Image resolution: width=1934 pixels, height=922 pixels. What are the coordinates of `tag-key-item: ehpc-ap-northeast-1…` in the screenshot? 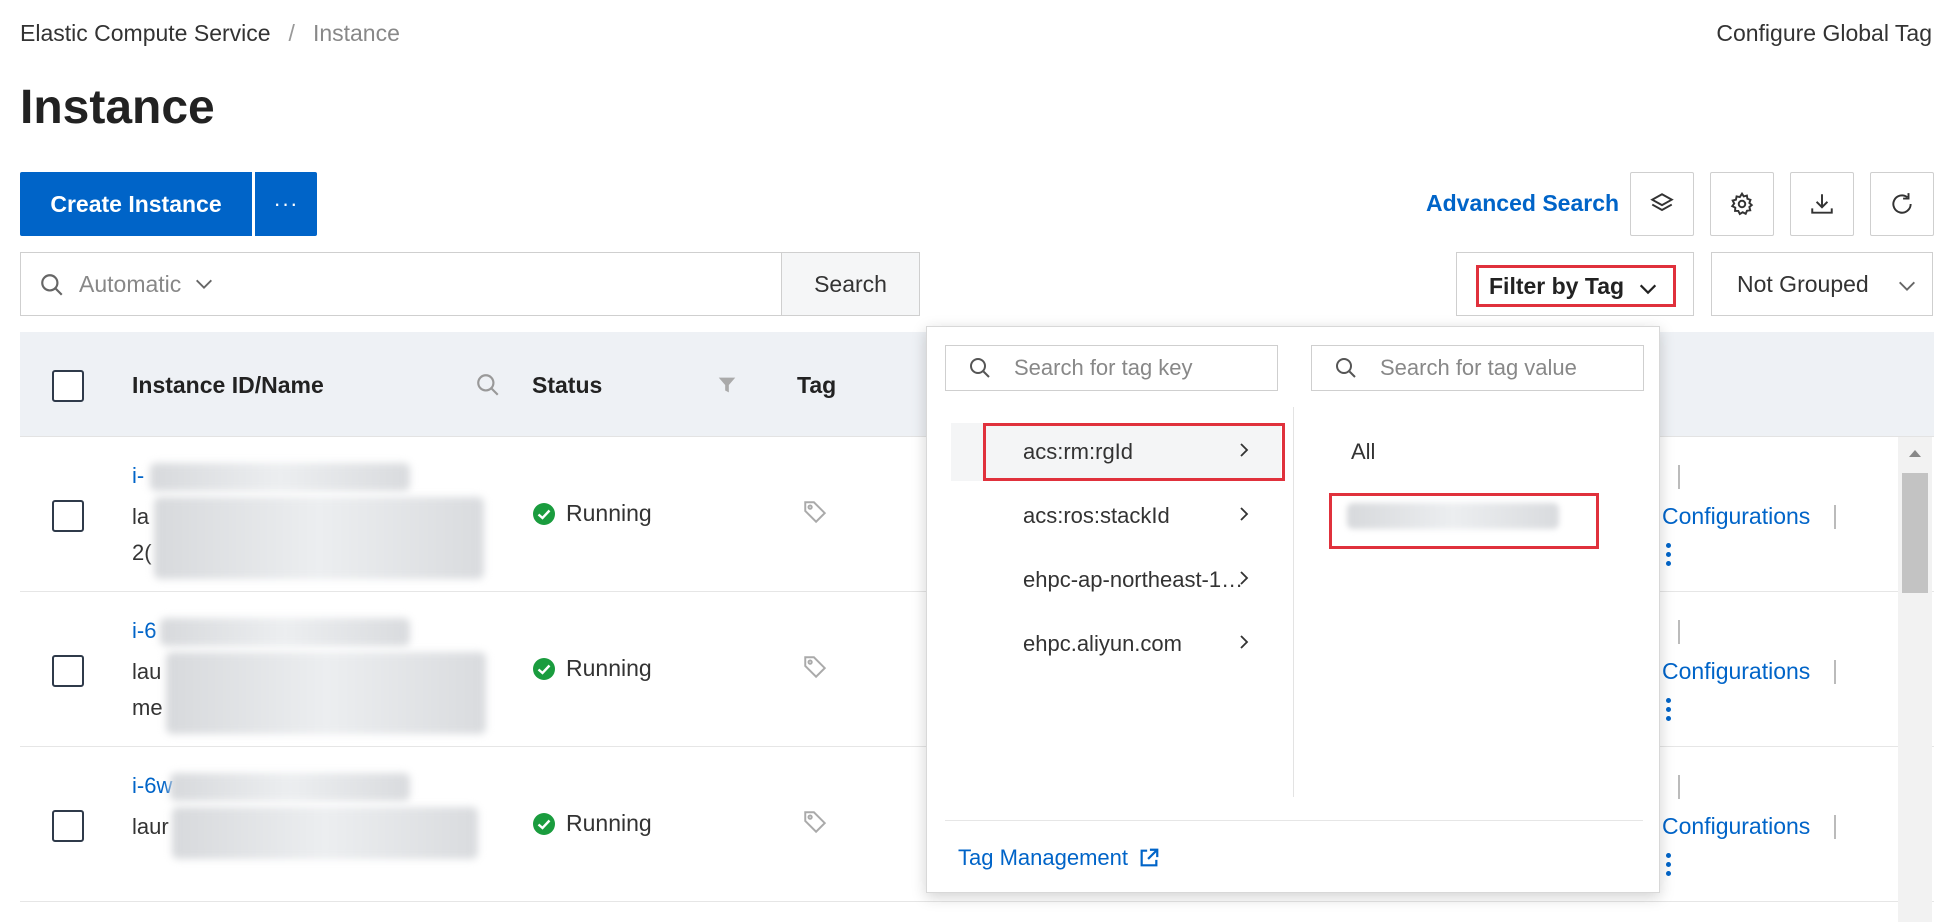 It's located at (1116, 580).